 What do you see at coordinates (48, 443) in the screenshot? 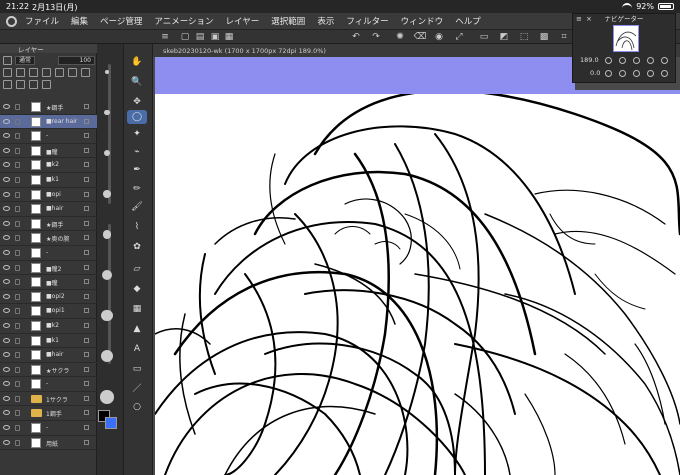
I see `layer-row: 用紙` at bounding box center [48, 443].